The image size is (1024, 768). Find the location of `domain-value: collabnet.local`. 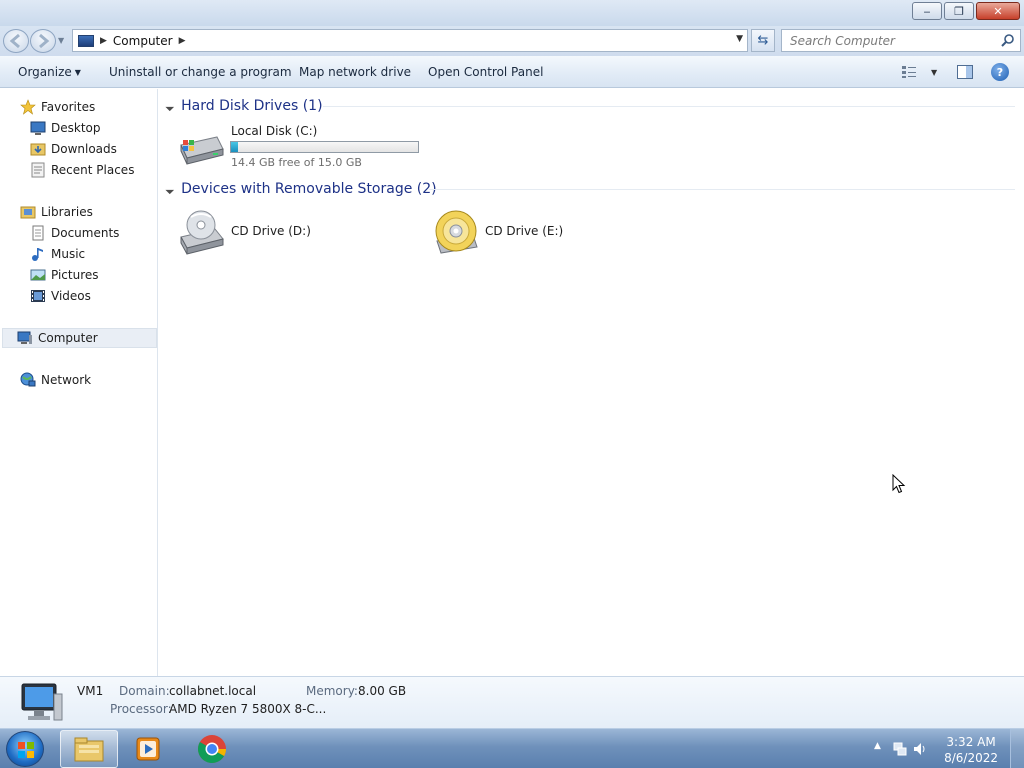

domain-value: collabnet.local is located at coordinates (213, 691).